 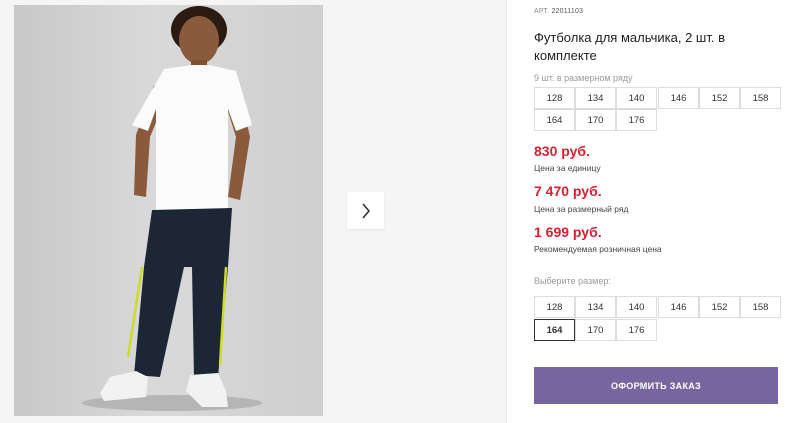 What do you see at coordinates (678, 98) in the screenshot?
I see `size-row-cell: 146` at bounding box center [678, 98].